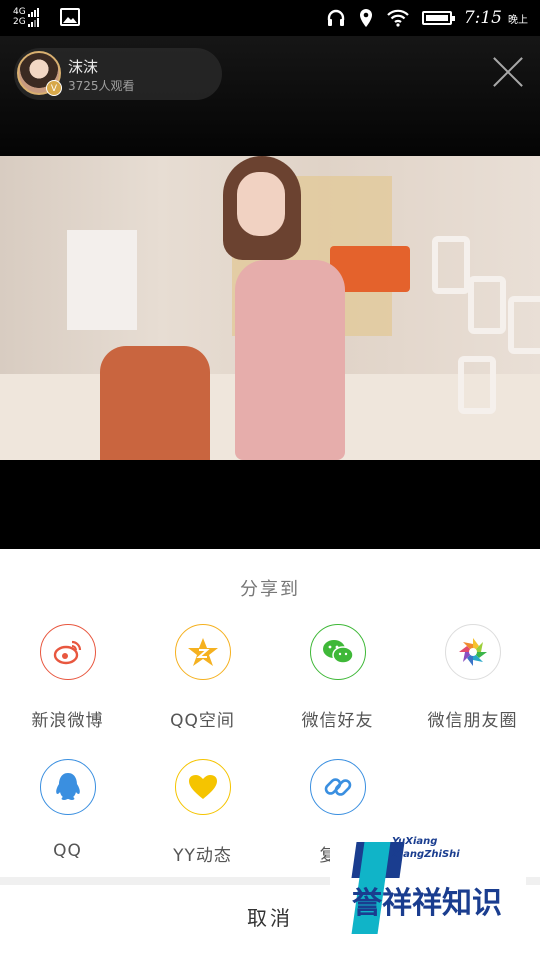 This screenshot has height=960, width=540. What do you see at coordinates (427, 903) in the screenshot?
I see `watermark-zh-text: 誉祥祥知识` at bounding box center [427, 903].